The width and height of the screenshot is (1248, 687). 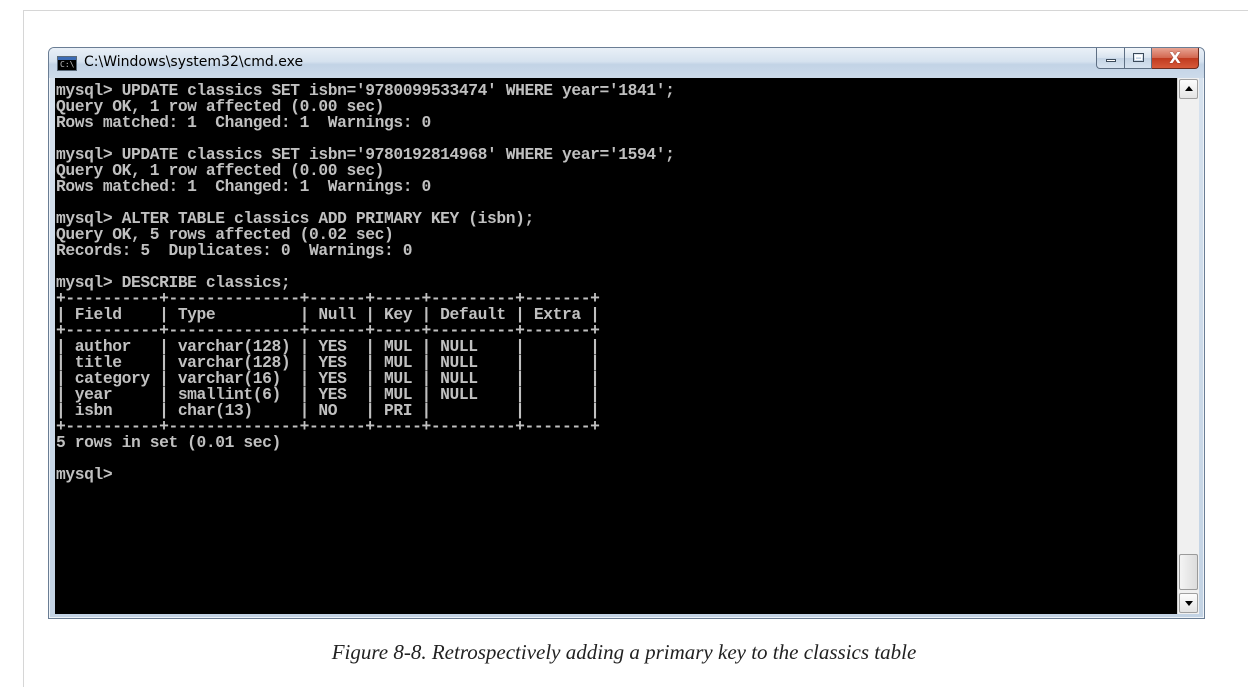 I want to click on arrow-up-icon, so click(x=1189, y=88).